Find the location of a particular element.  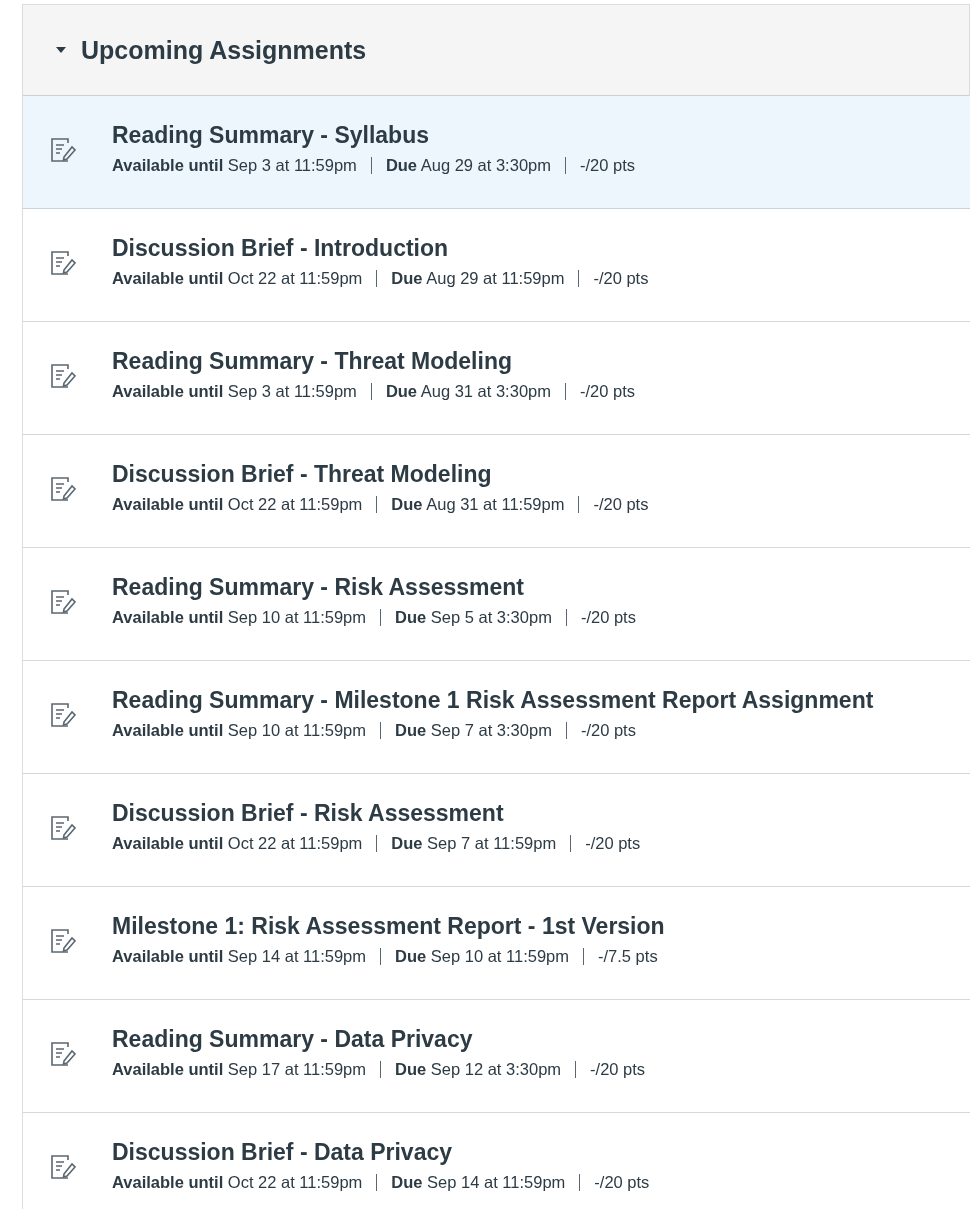

assignment-row: Reading Summary - Milestone 1 Risk Assessment Report Assignment Available until Sep 10 at 11:59pm Due Sep 7 at 3:30pm -/20 pts is located at coordinates (496, 717).